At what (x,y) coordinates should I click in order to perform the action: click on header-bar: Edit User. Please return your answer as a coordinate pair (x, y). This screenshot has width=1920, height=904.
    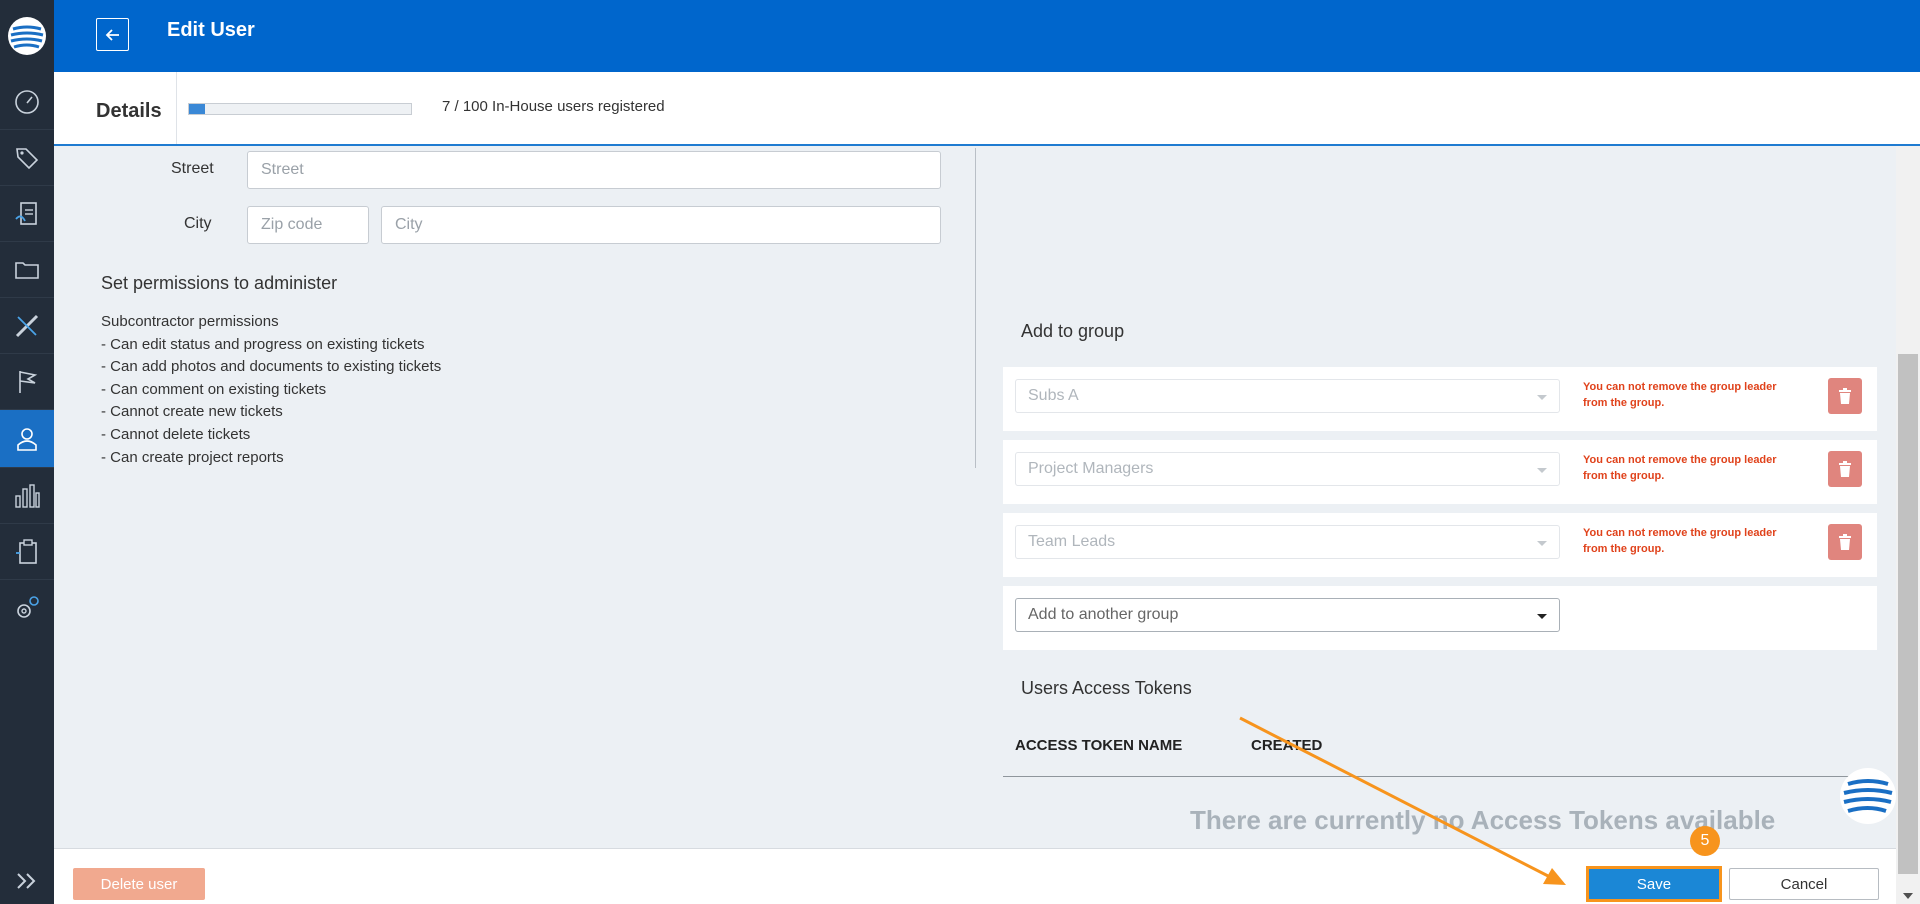
    Looking at the image, I should click on (987, 36).